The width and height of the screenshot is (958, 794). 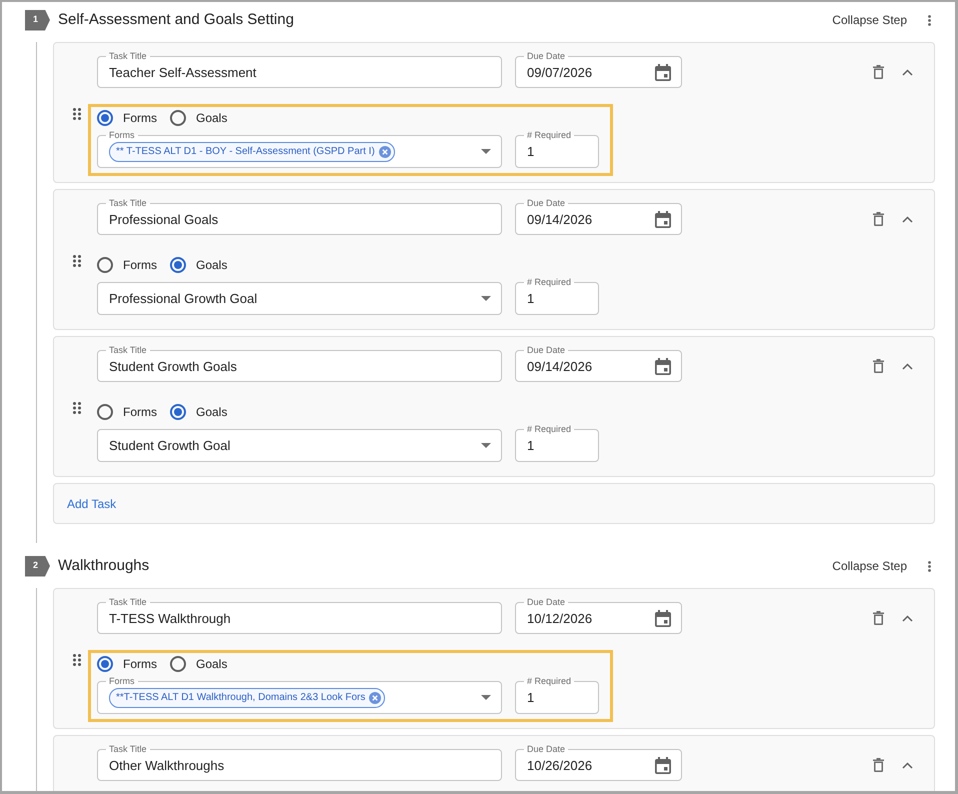 What do you see at coordinates (299, 216) in the screenshot?
I see `task-title-field: Task Title Professional Goals` at bounding box center [299, 216].